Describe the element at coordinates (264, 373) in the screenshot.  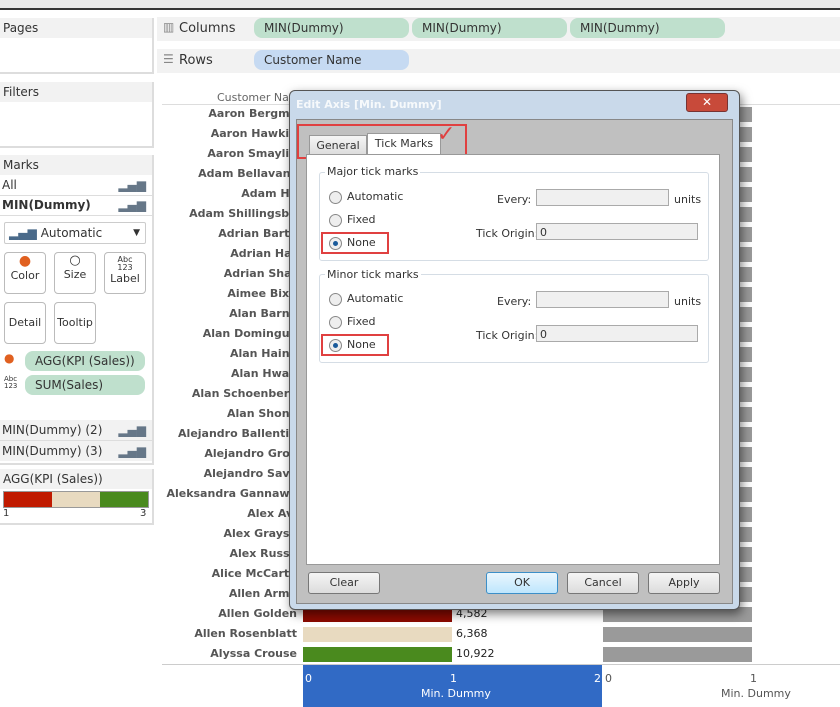
I see `customer-name: Alan Hwan` at that location.